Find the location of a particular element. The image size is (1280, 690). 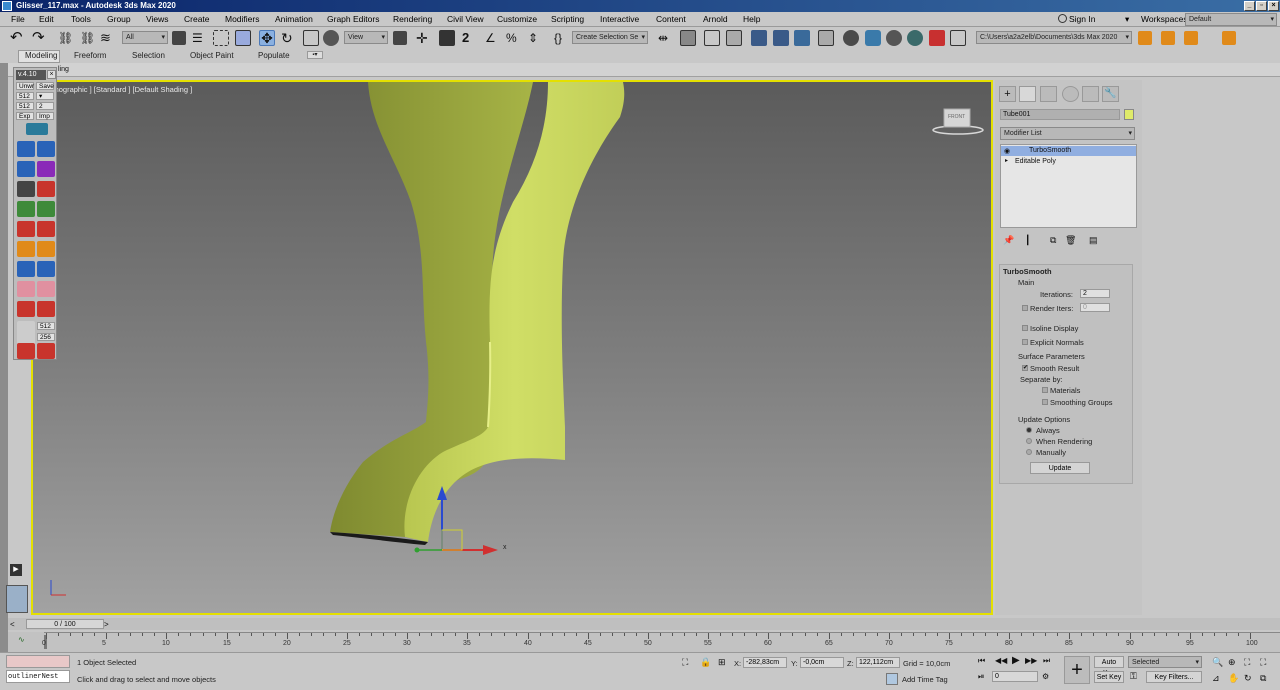

utilities-tab-icon: 🔧 is located at coordinates (1110, 94).